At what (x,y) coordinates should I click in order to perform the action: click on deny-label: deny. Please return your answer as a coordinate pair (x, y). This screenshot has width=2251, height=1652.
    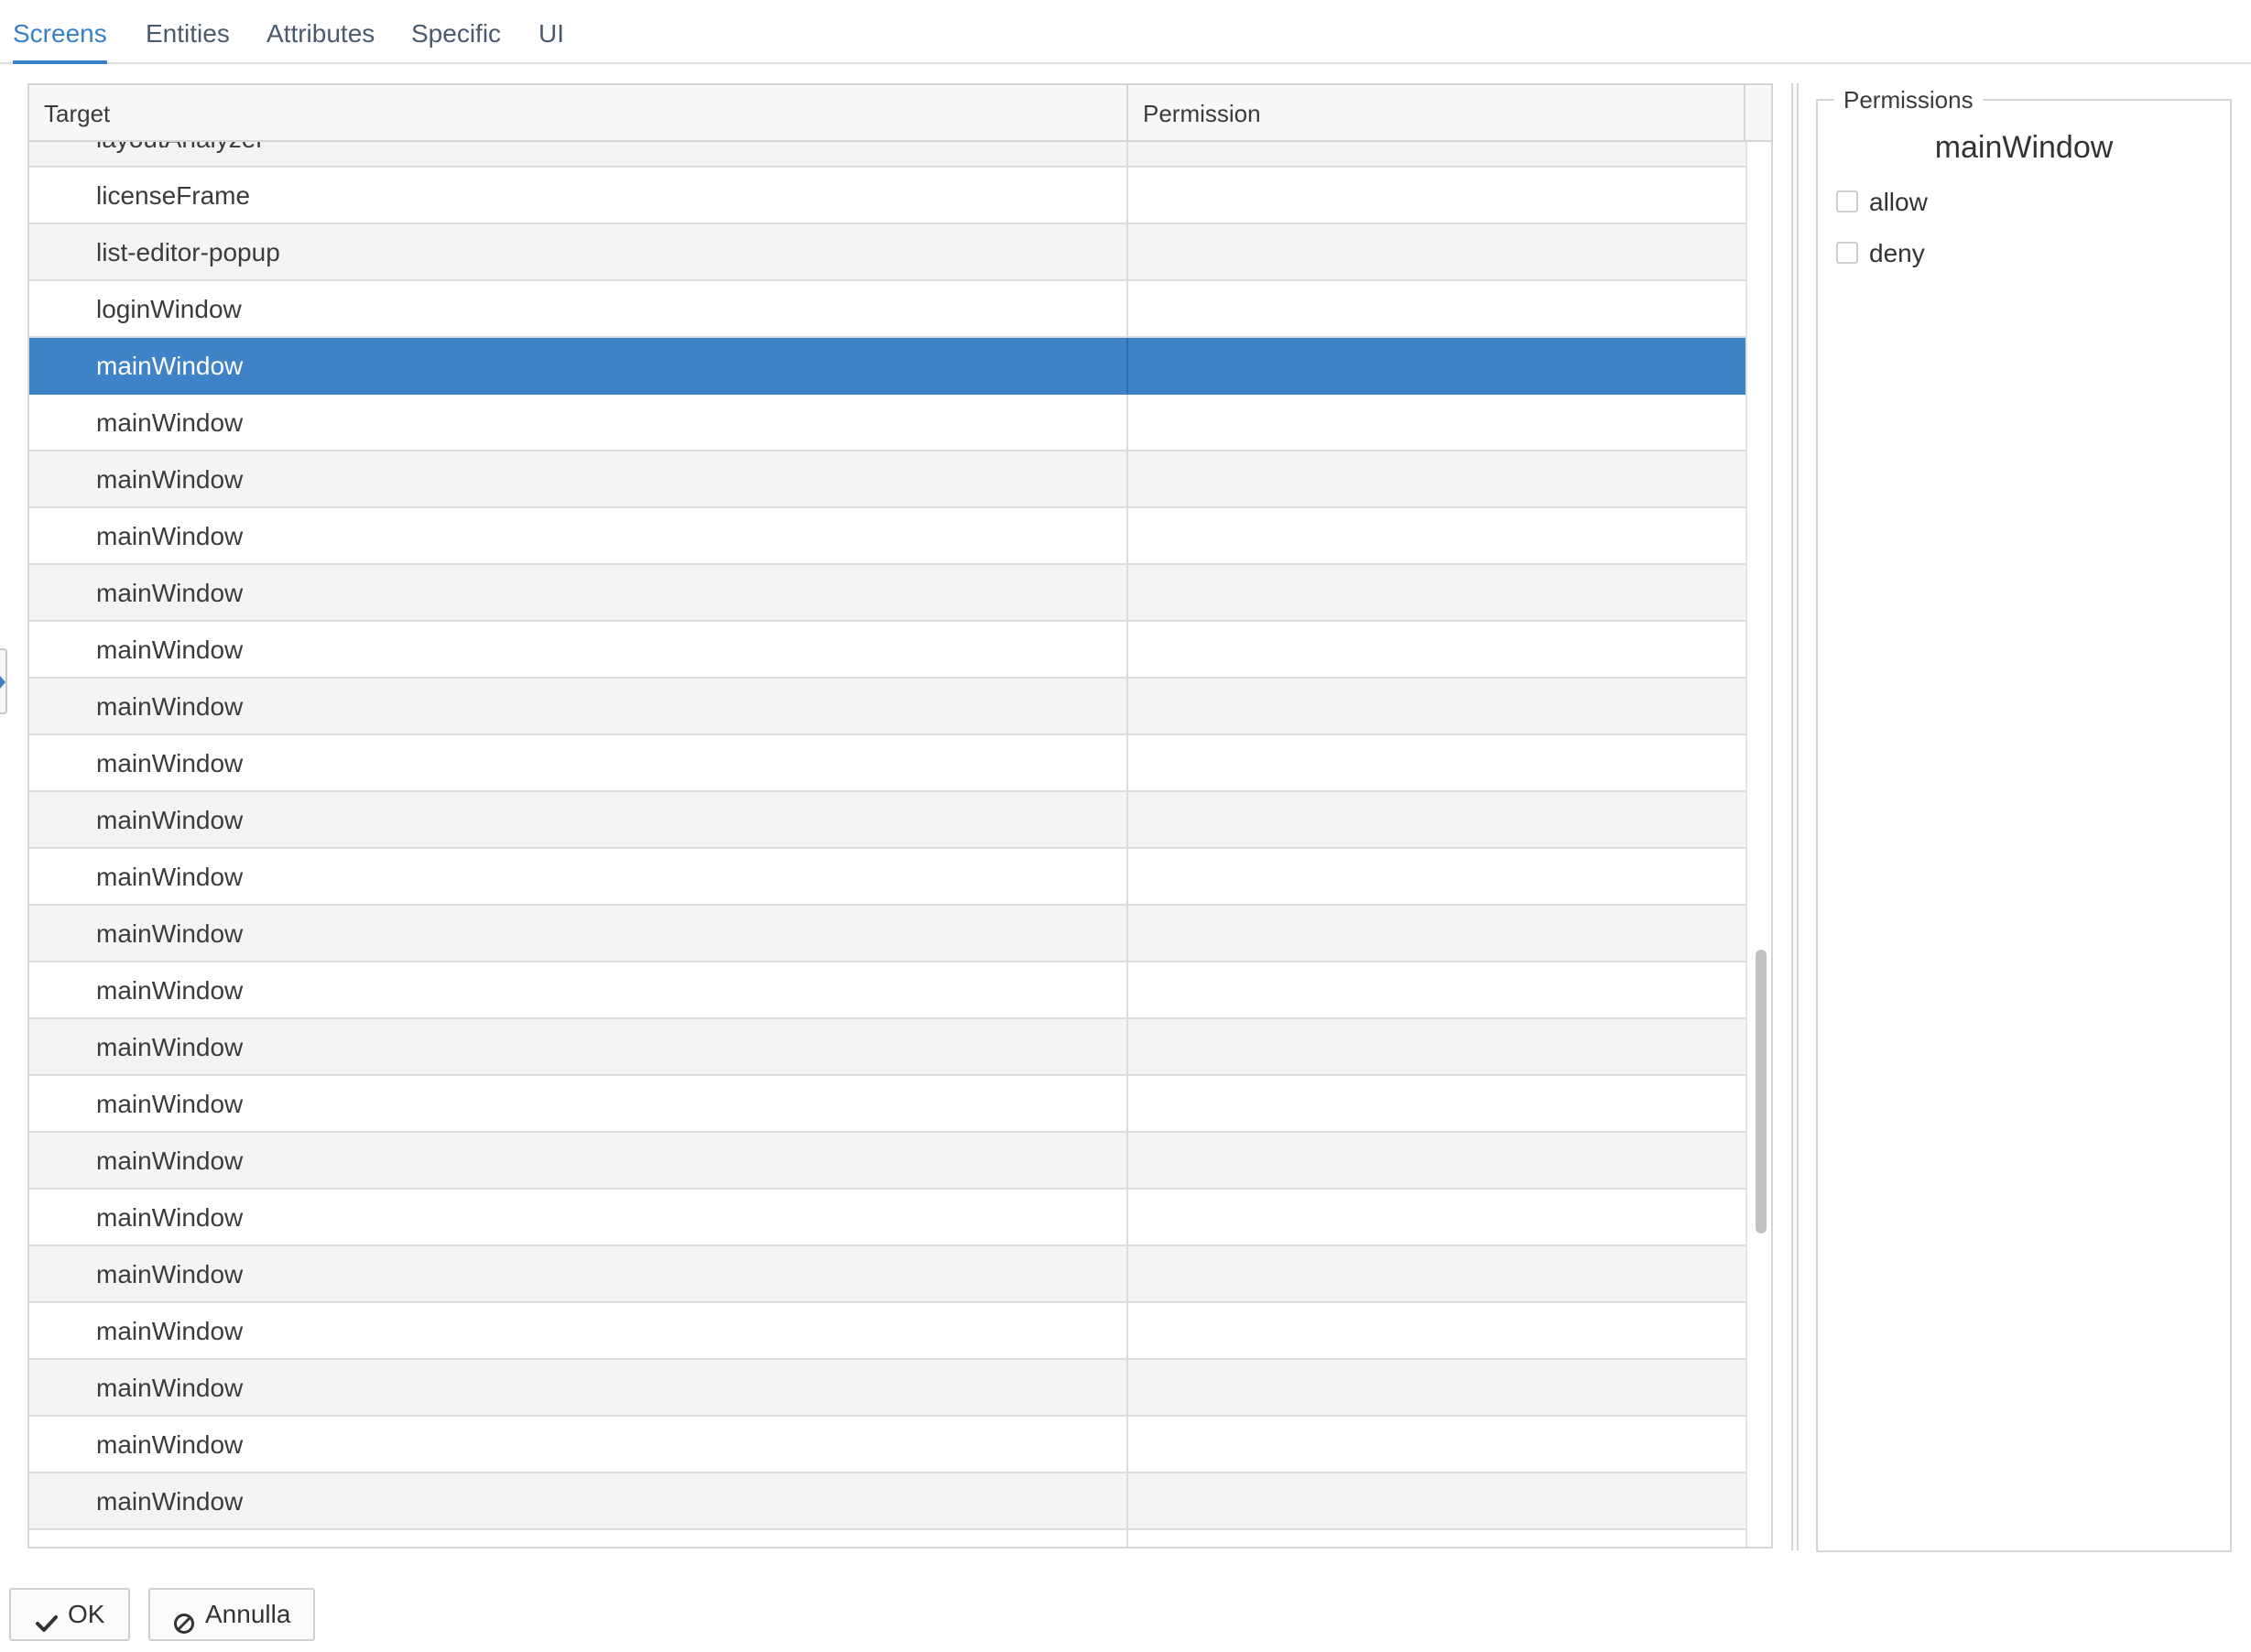
    Looking at the image, I should click on (1897, 253).